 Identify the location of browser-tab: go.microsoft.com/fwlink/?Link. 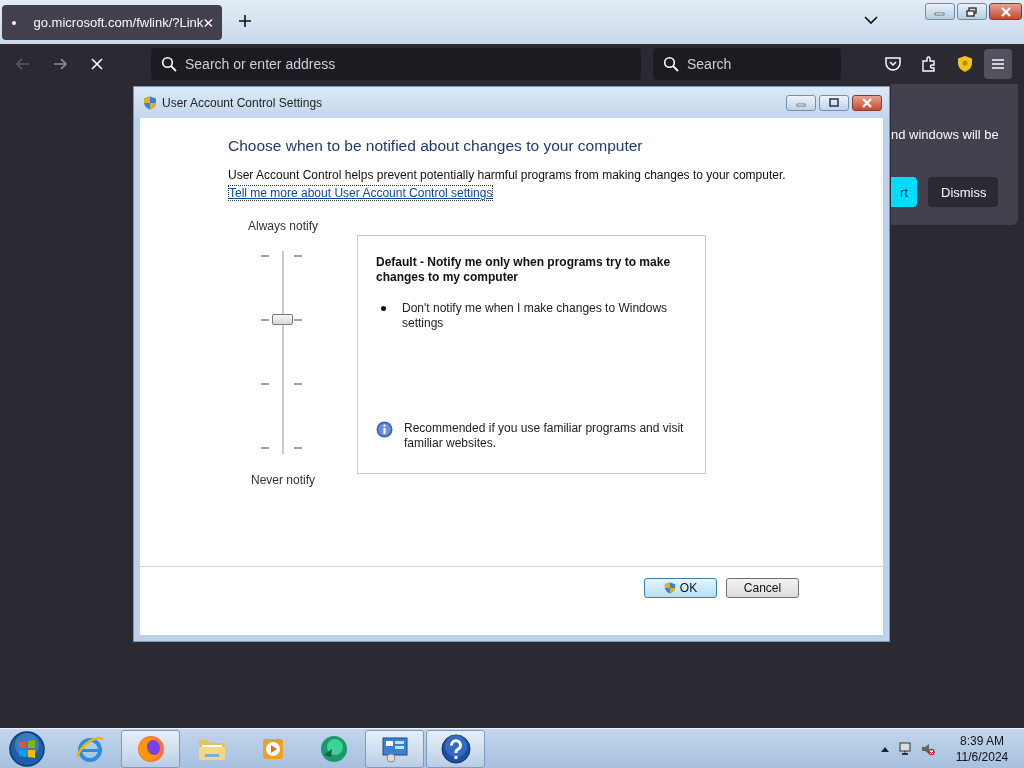
(112, 22).